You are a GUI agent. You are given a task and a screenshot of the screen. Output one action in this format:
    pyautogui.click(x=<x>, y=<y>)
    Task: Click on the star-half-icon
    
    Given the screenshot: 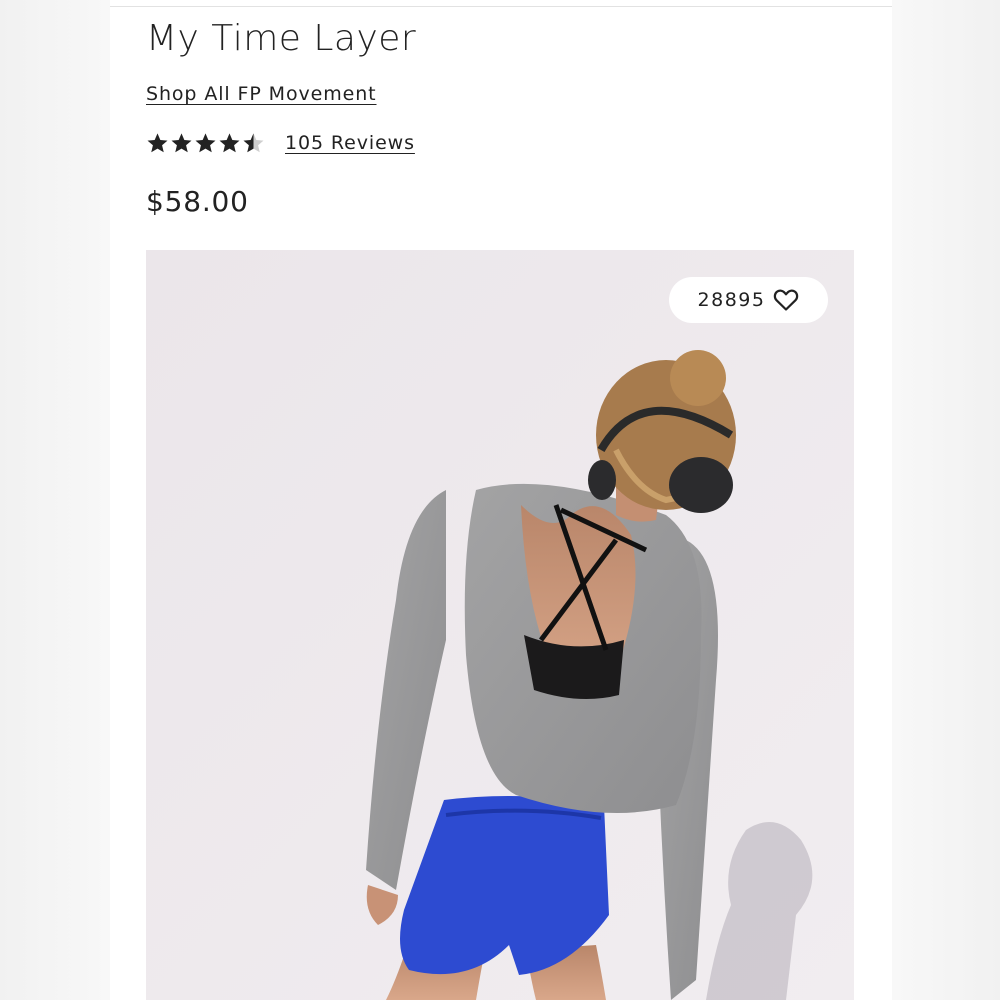 What is the action you would take?
    pyautogui.click(x=253, y=143)
    